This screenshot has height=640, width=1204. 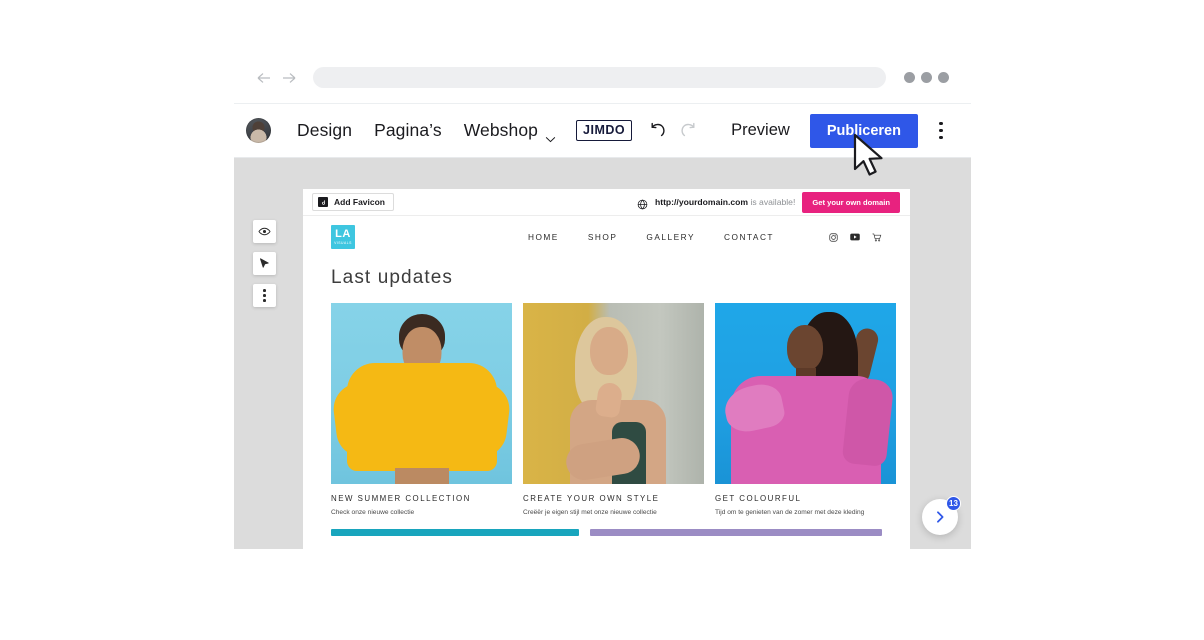 What do you see at coordinates (689, 131) in the screenshot?
I see `redo-icon` at bounding box center [689, 131].